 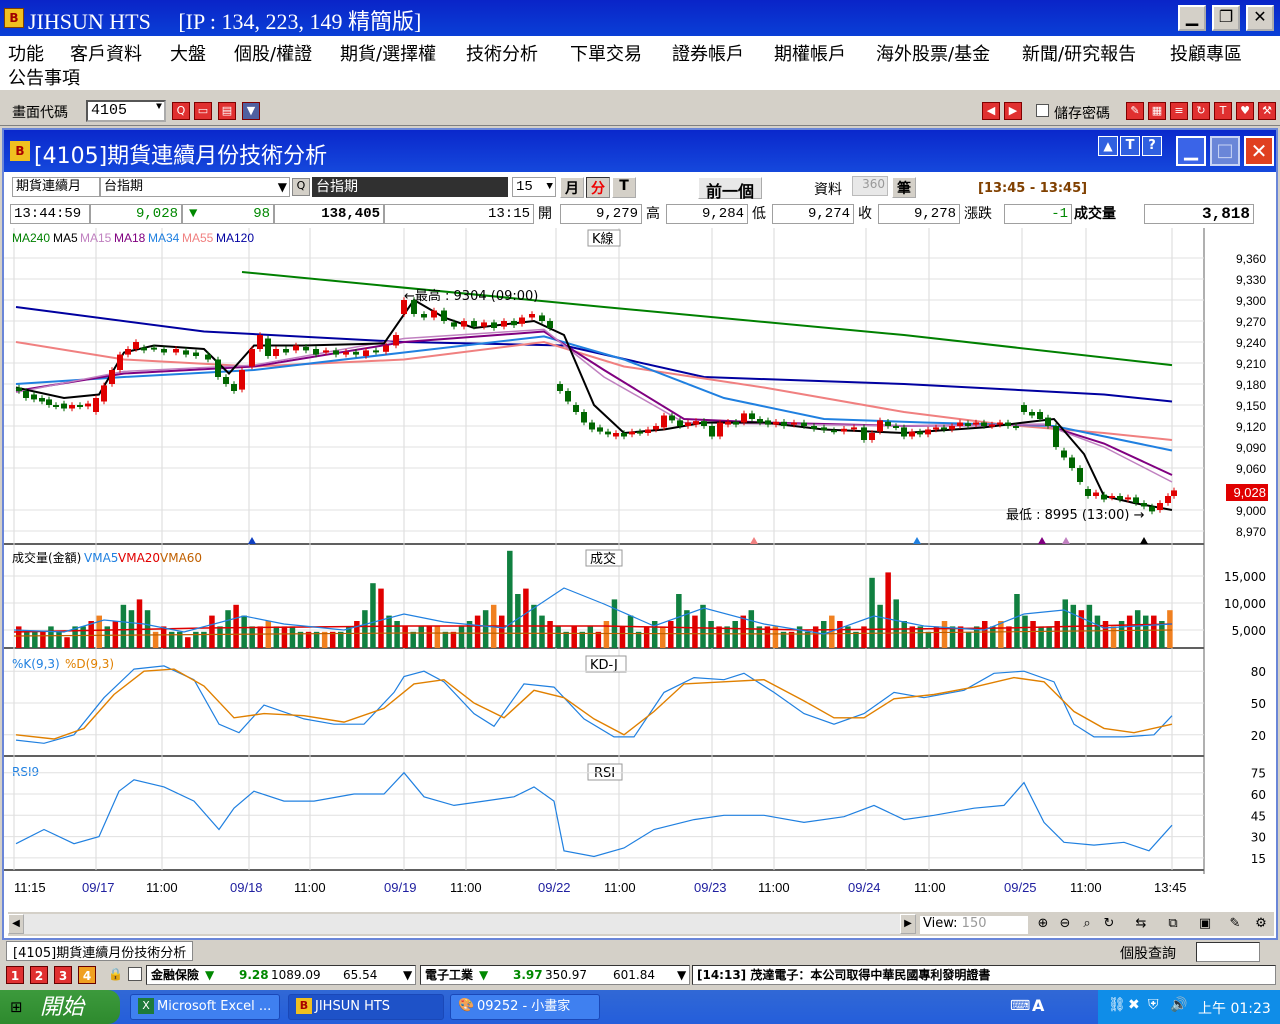 I want to click on sector1-quote: 金融保險 ▼ 9.28 1089.09 65.54 ▼, so click(x=281, y=975).